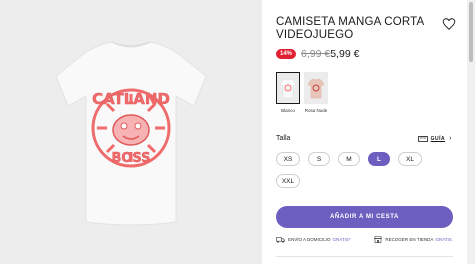 The image size is (475, 264). Describe the element at coordinates (349, 159) in the screenshot. I see `size-option-m: M` at that location.